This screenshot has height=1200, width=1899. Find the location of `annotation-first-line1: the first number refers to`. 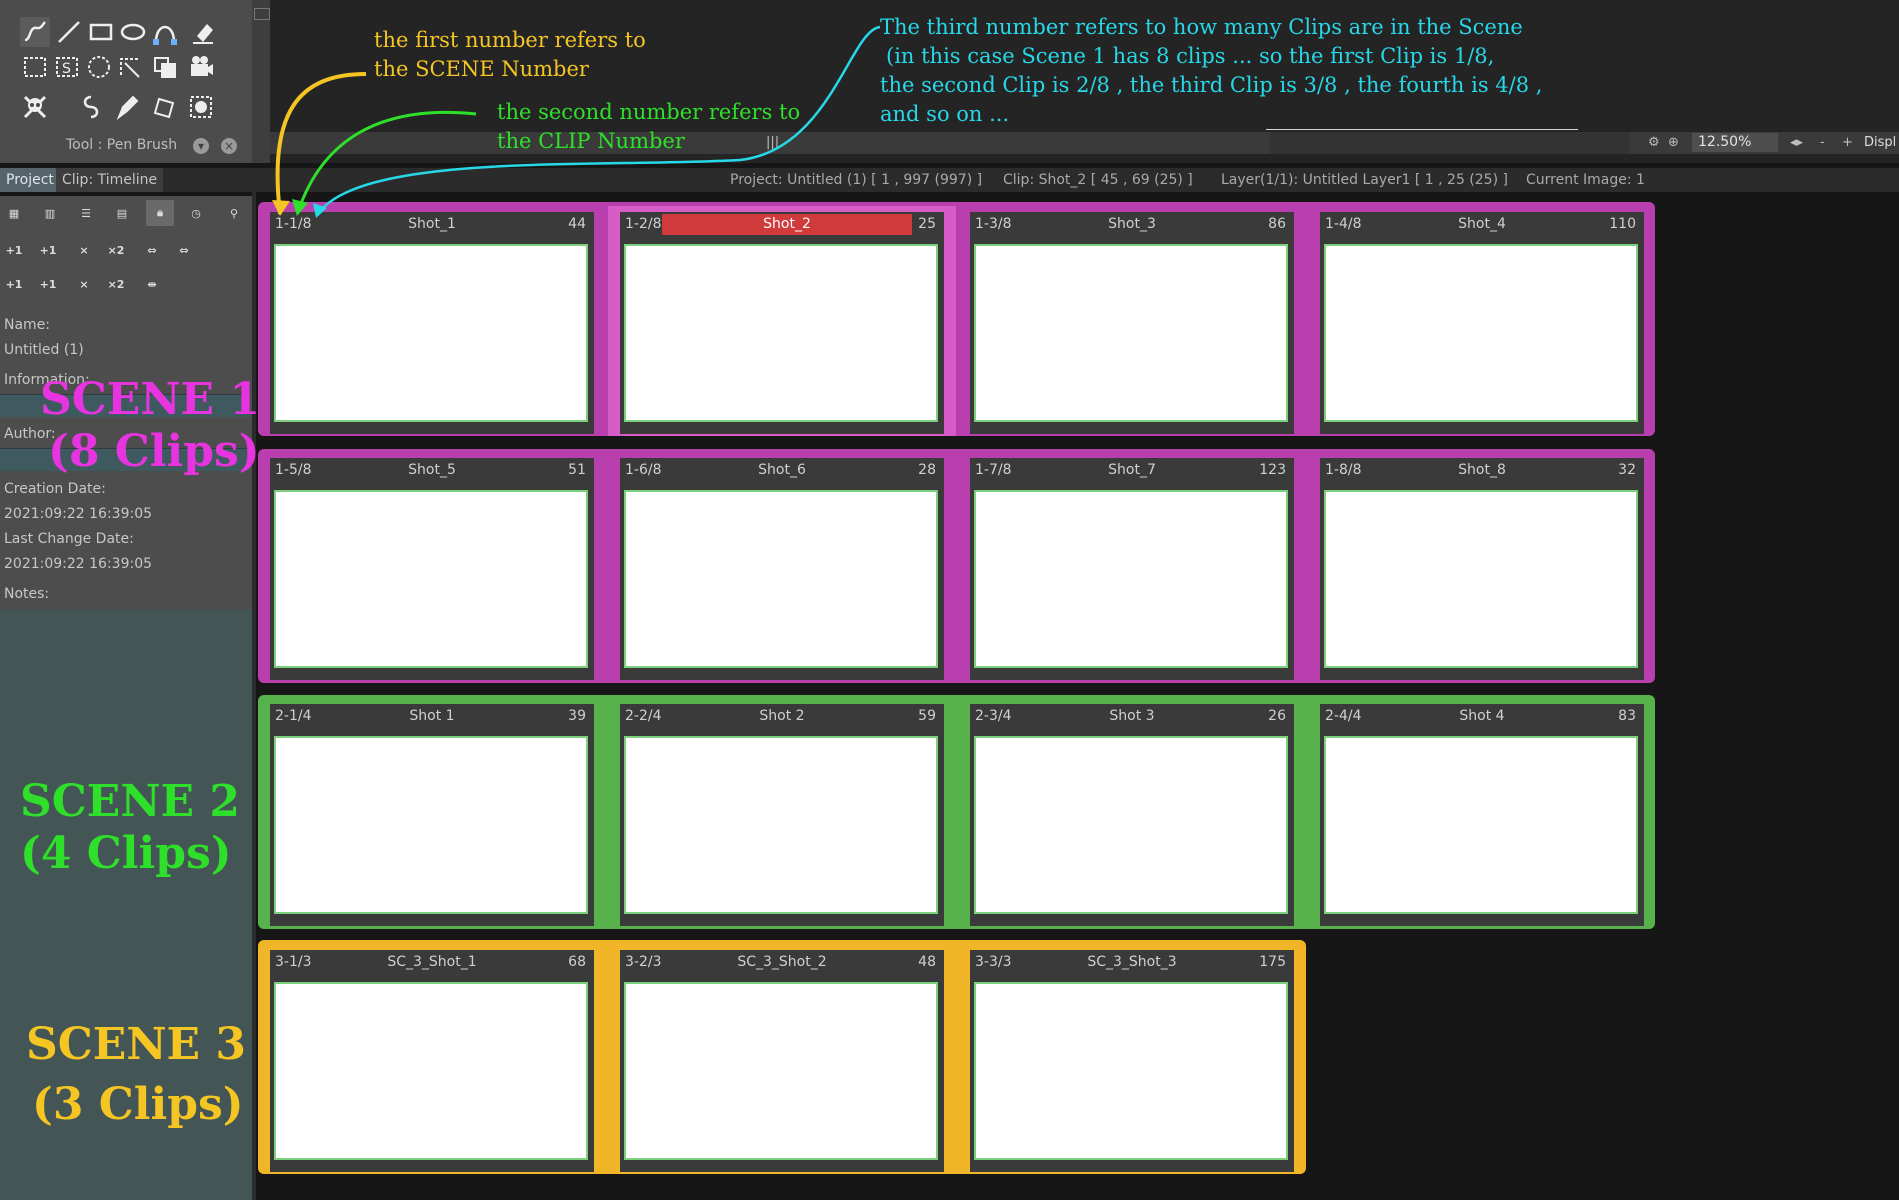

annotation-first-line1: the first number refers to is located at coordinates (510, 40).